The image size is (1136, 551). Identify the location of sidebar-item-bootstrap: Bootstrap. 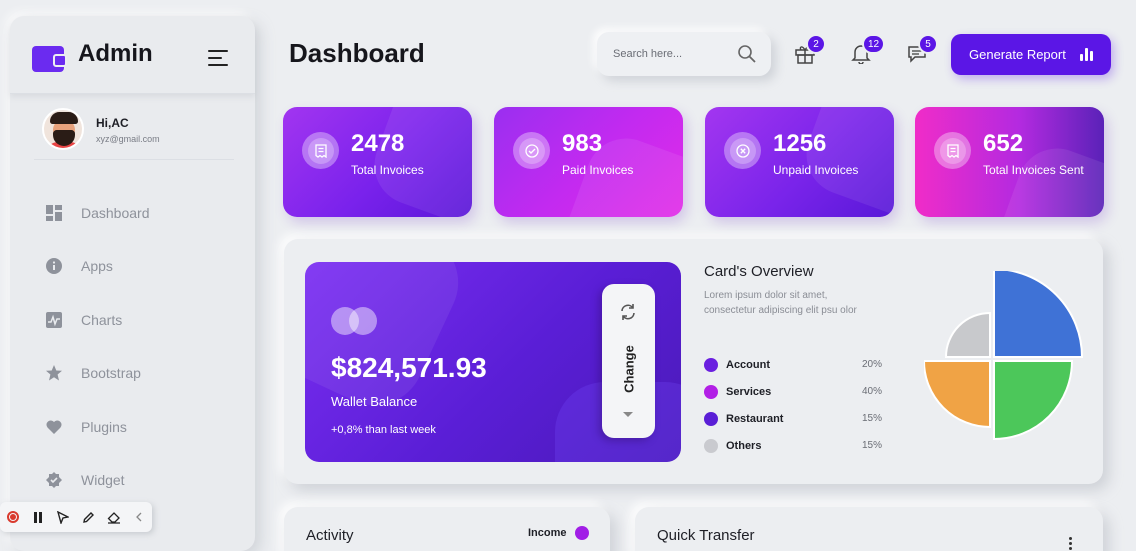
(132, 374).